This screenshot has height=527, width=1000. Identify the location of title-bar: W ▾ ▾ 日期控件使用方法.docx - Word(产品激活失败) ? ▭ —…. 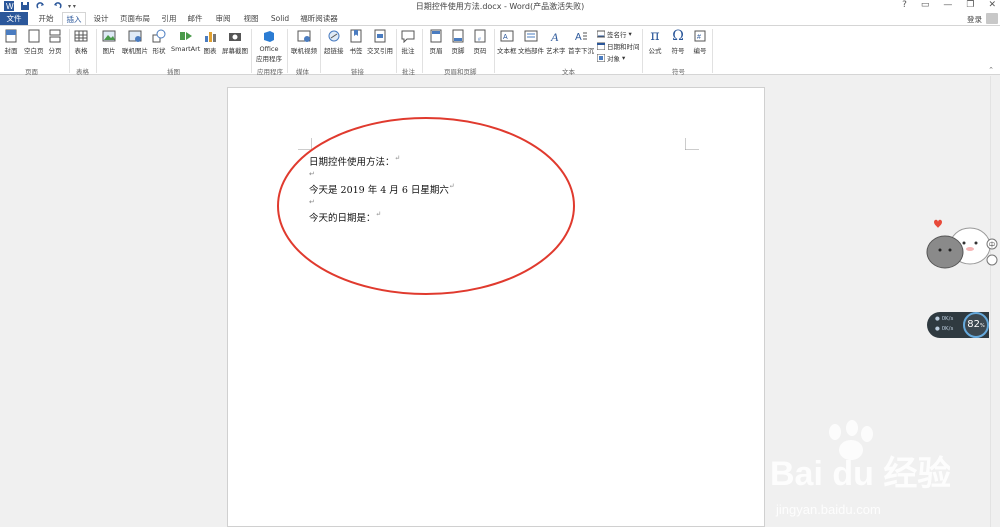
(500, 6).